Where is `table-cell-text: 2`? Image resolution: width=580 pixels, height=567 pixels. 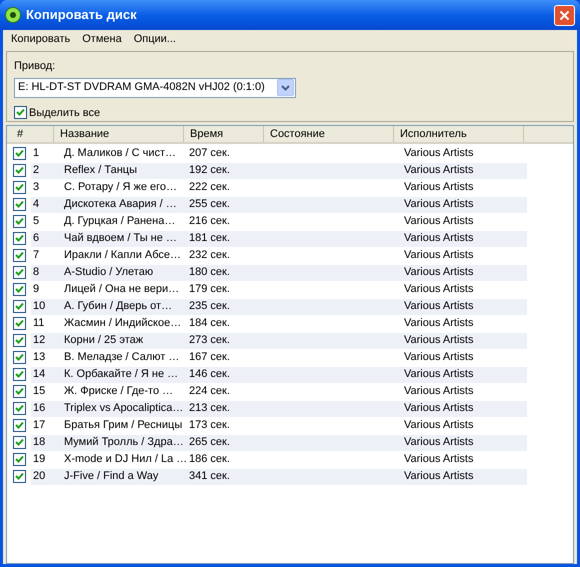
table-cell-text: 2 is located at coordinates (36, 170).